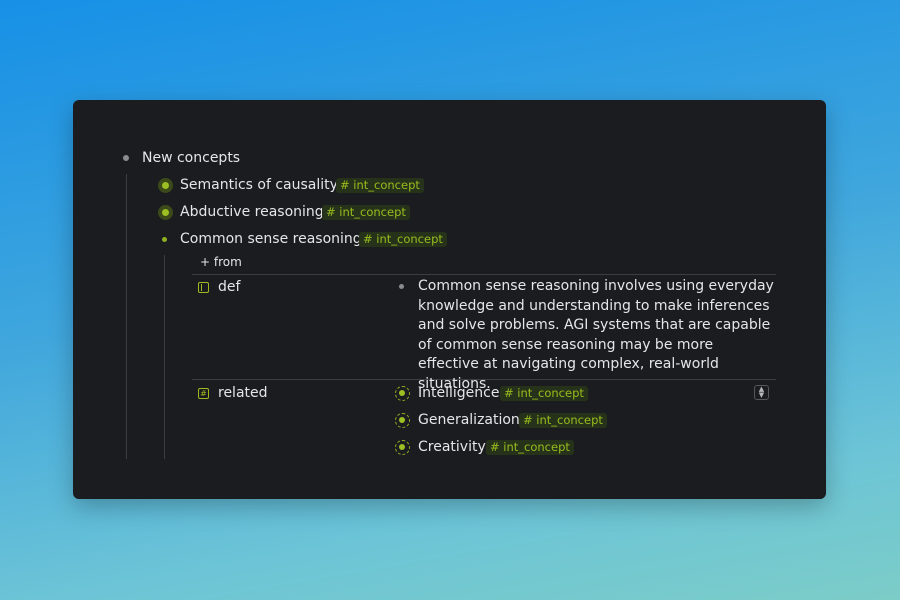 The image size is (900, 600). What do you see at coordinates (191, 158) in the screenshot?
I see `node-label-new-concepts: New concepts` at bounding box center [191, 158].